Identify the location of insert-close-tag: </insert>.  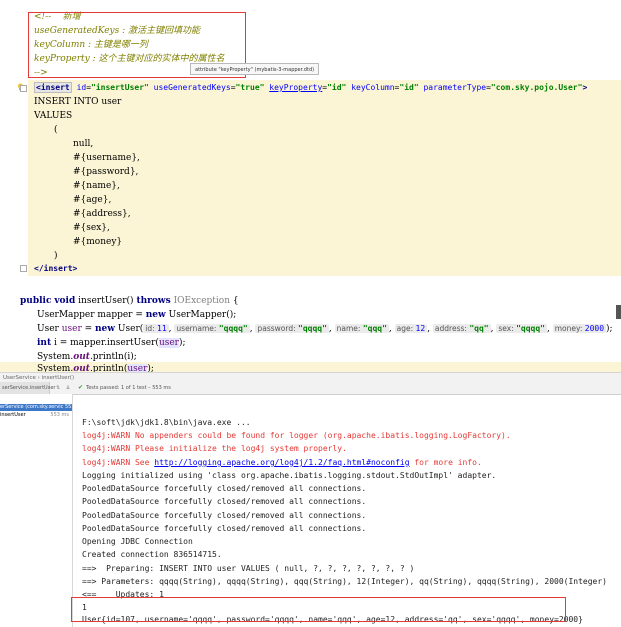
(55, 269).